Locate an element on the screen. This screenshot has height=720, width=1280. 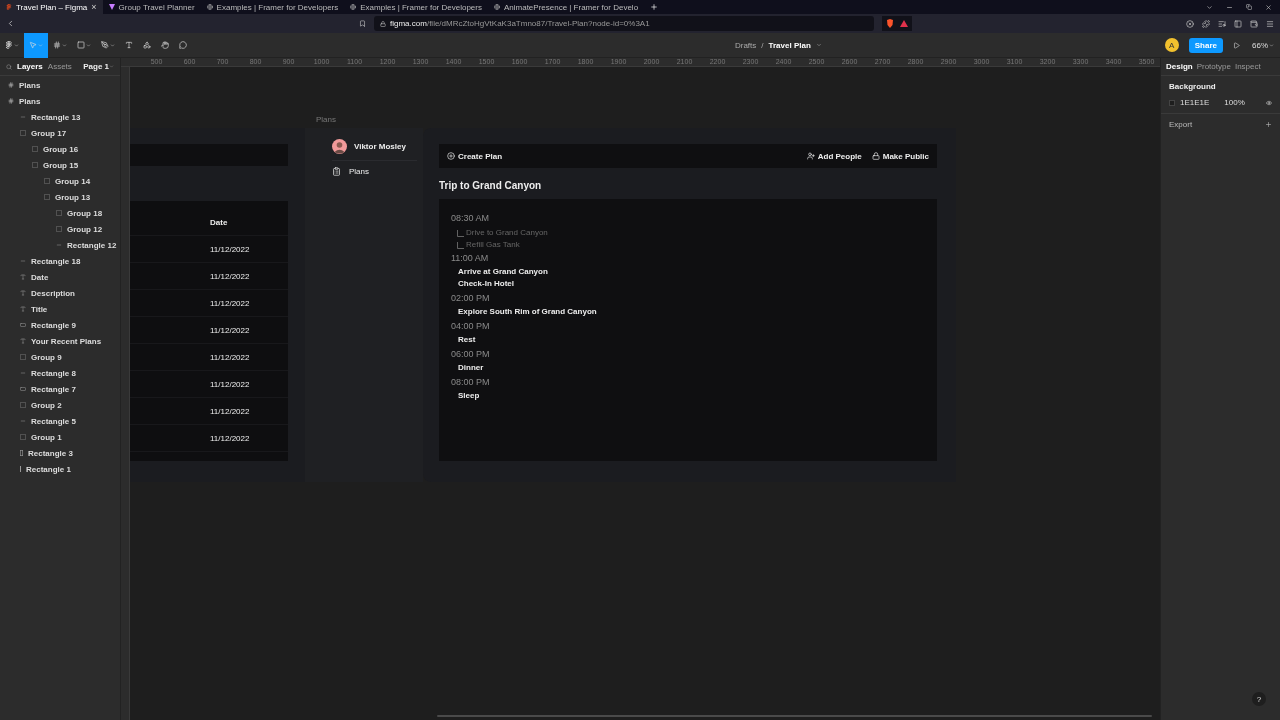
task-text: Arrive at Grand Canyon is located at coordinates (503, 271).